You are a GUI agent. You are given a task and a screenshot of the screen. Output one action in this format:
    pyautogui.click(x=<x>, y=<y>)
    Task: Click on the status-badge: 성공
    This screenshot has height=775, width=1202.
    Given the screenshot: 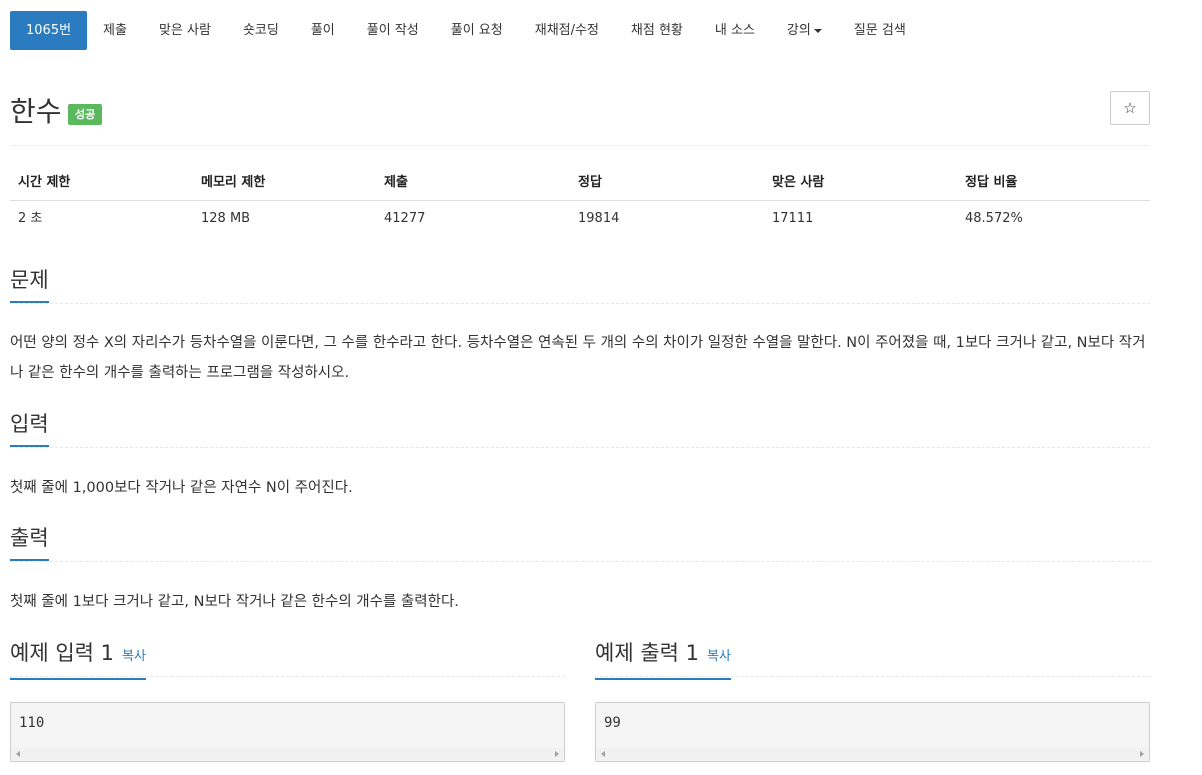 What is the action you would take?
    pyautogui.click(x=85, y=114)
    